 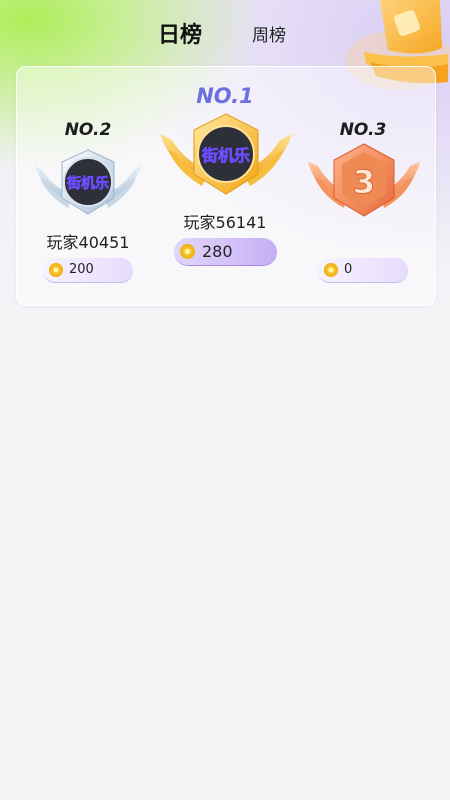 What do you see at coordinates (363, 130) in the screenshot?
I see `rank-label-3: NO.3` at bounding box center [363, 130].